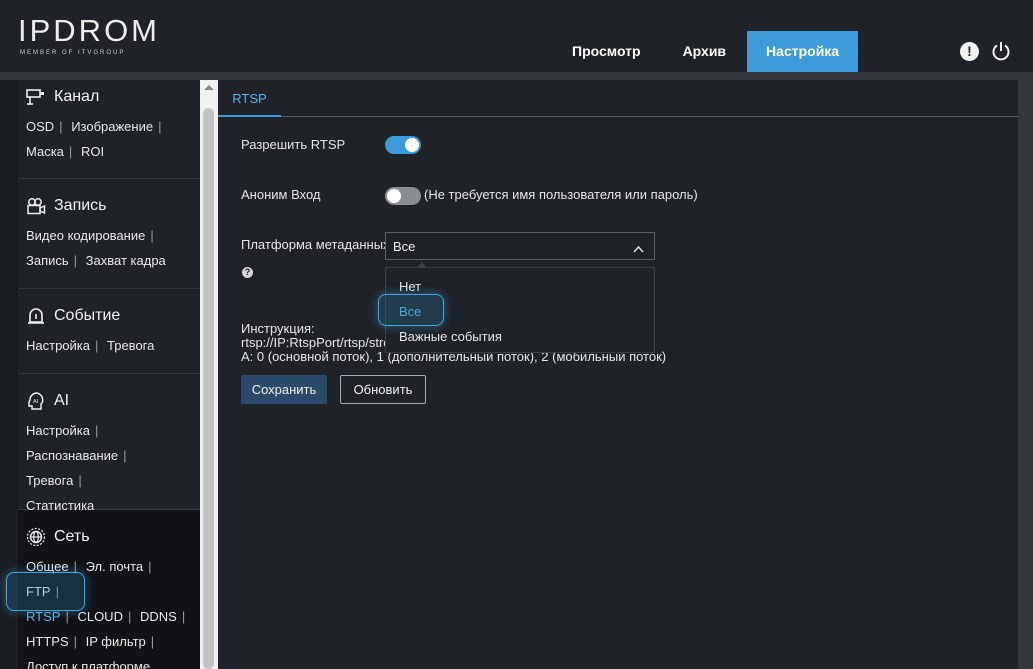 The image size is (1033, 669). Describe the element at coordinates (92, 151) in the screenshot. I see `sidebar-item-roi: ROI` at that location.